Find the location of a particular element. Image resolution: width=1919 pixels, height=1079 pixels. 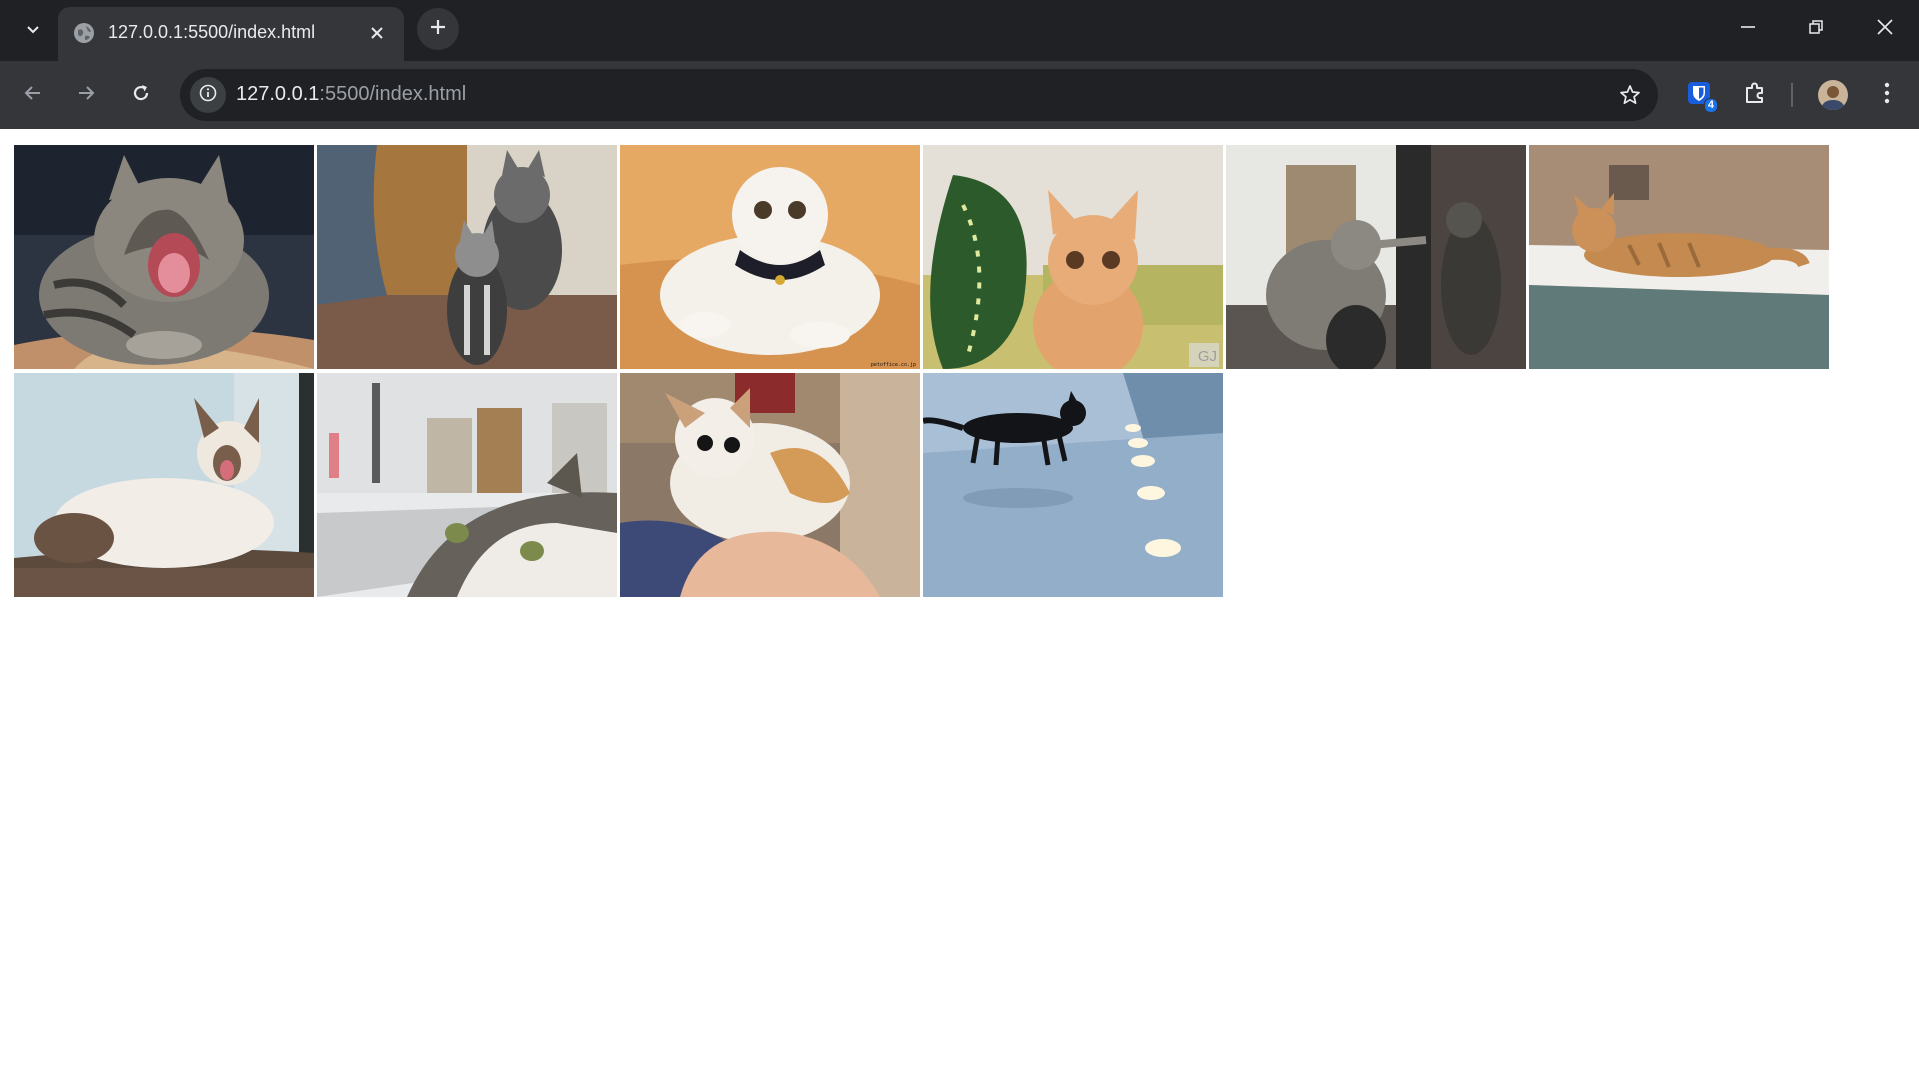

globe-icon is located at coordinates (84, 33).